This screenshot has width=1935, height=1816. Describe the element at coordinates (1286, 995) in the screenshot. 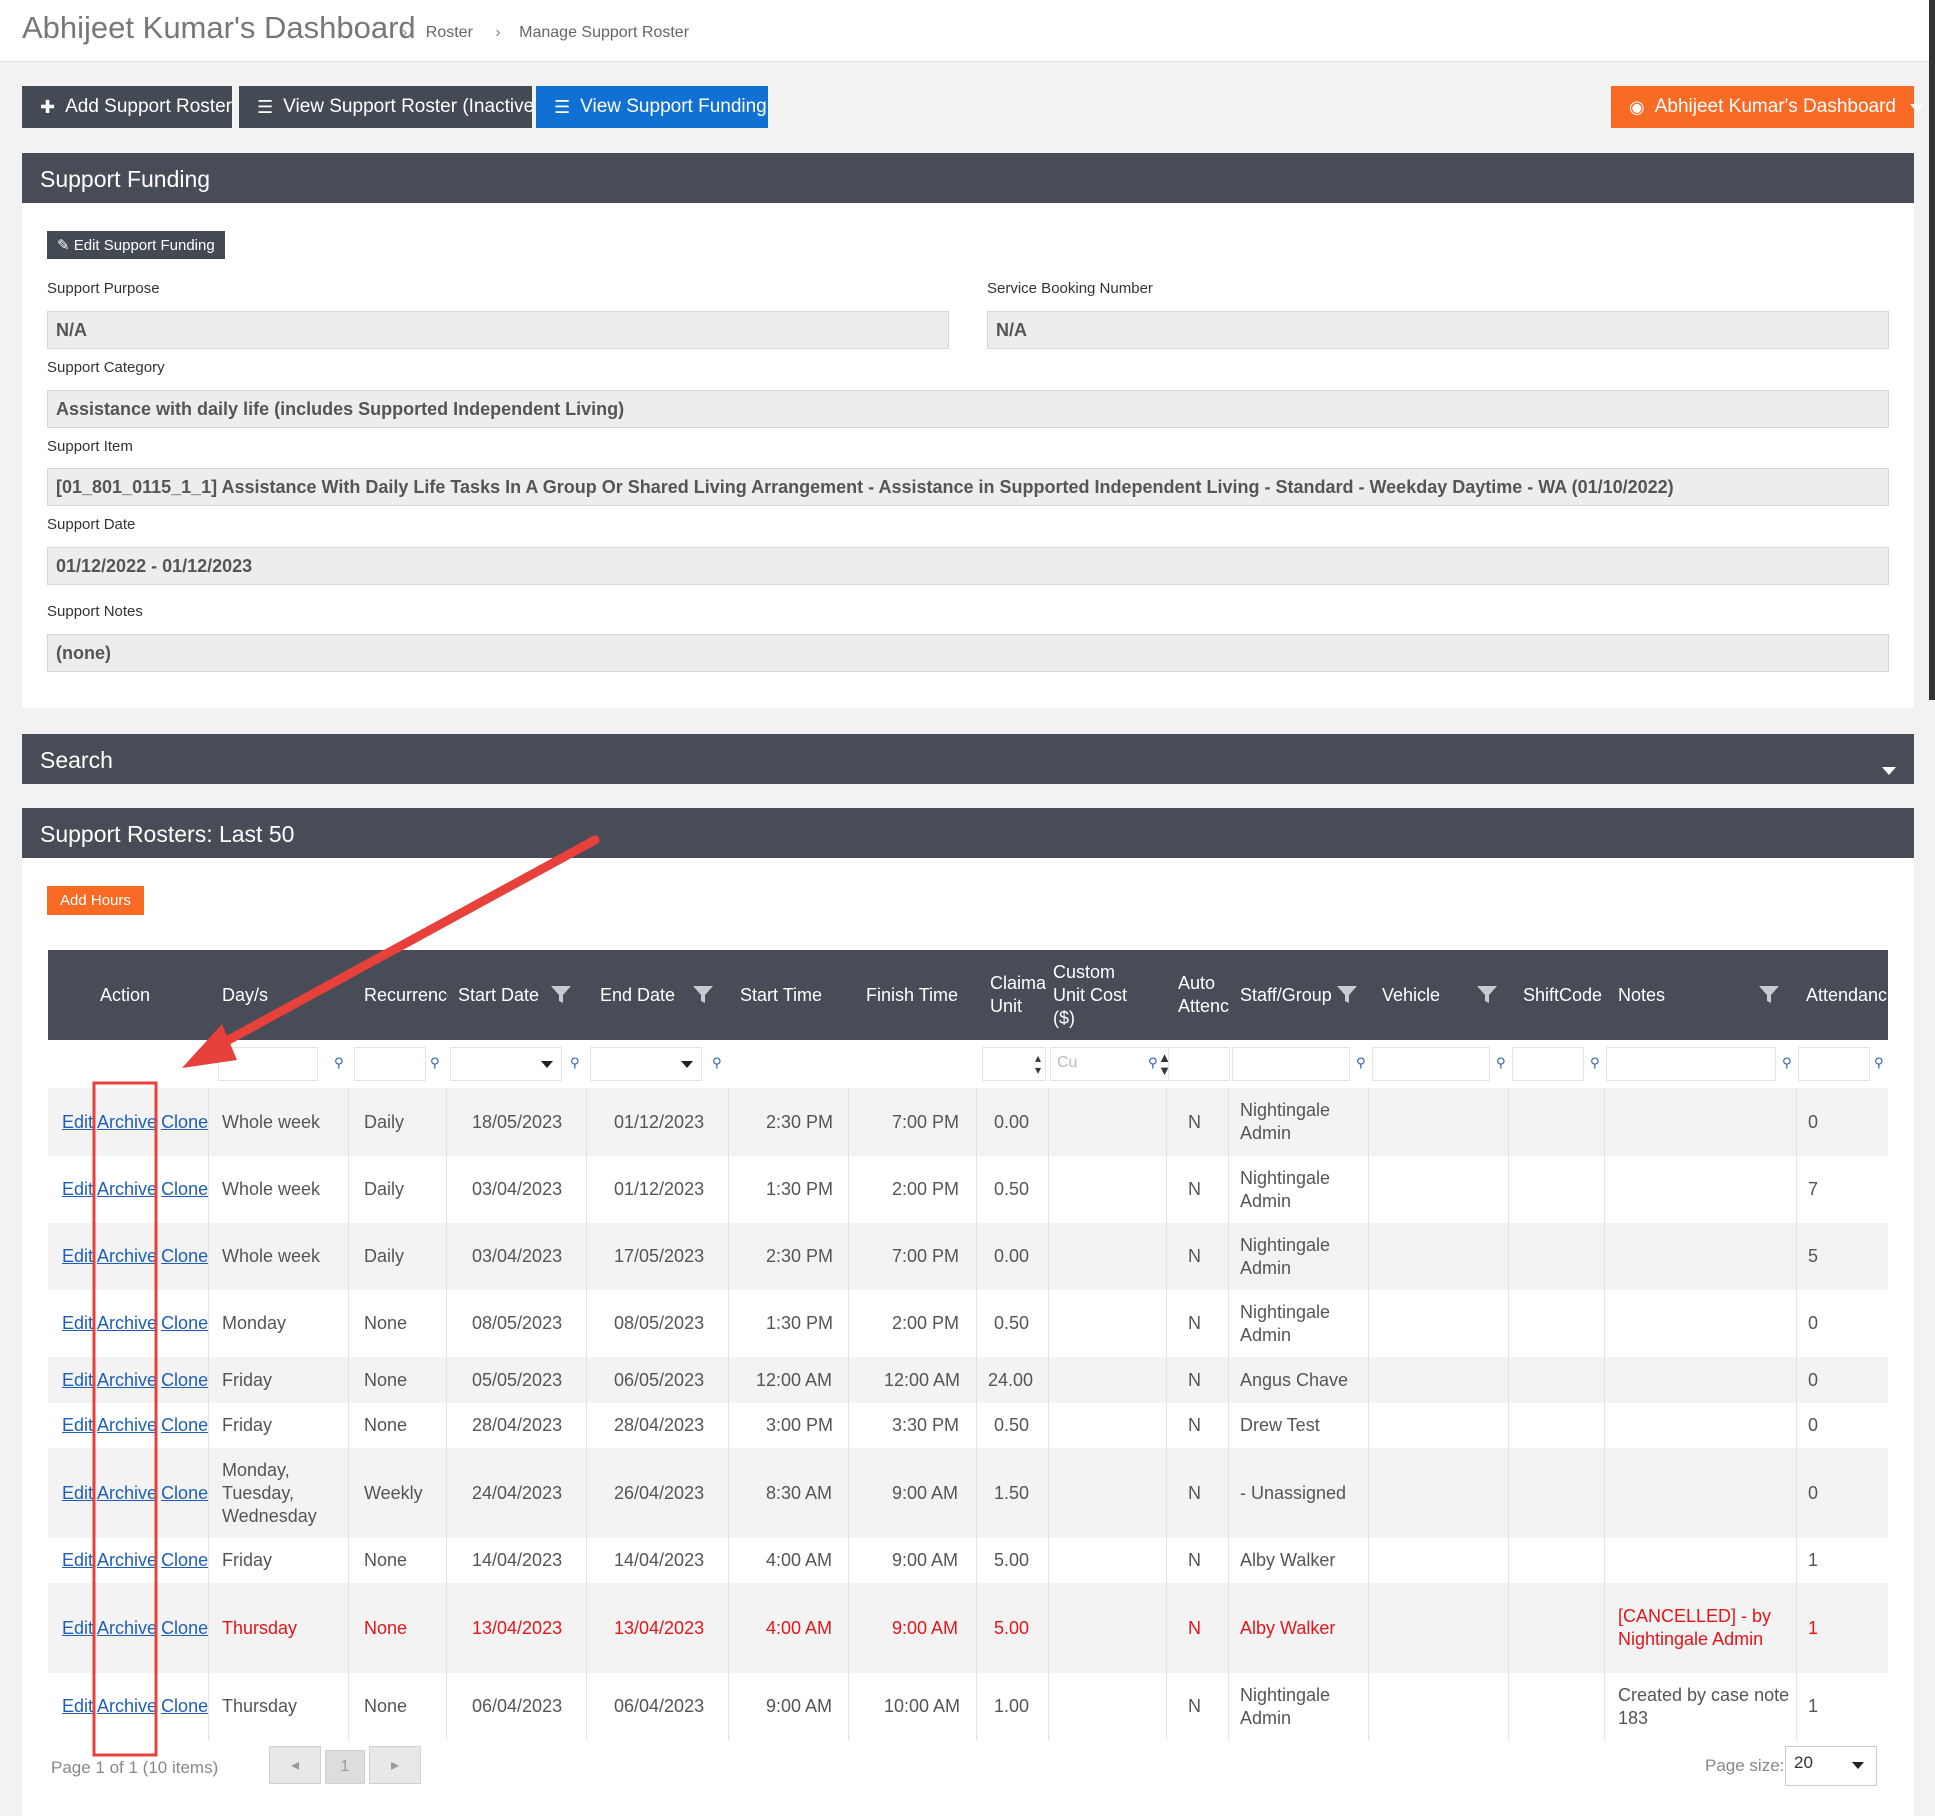

I see `column-header-staff-group: Staff/Group` at that location.